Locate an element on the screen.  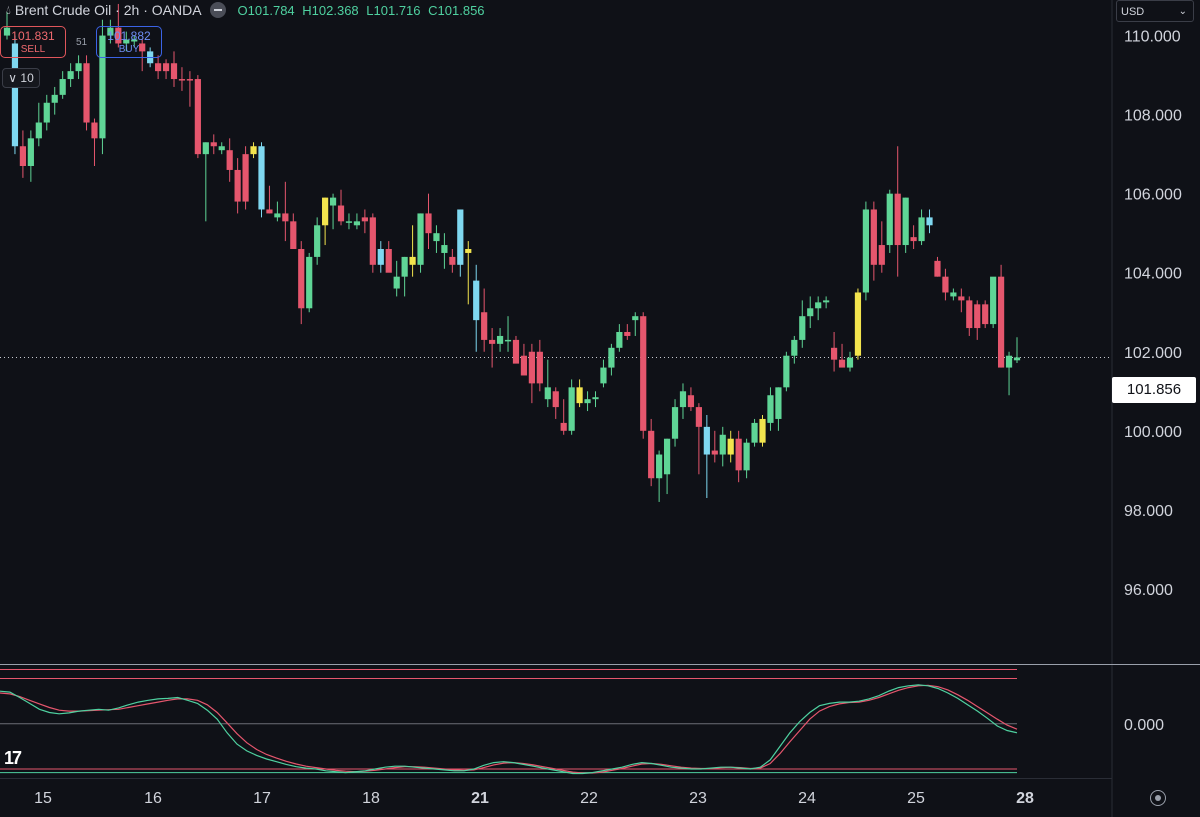
symbol-title: Brent Crude Oil · 2h · OANDA is located at coordinates (108, 10).